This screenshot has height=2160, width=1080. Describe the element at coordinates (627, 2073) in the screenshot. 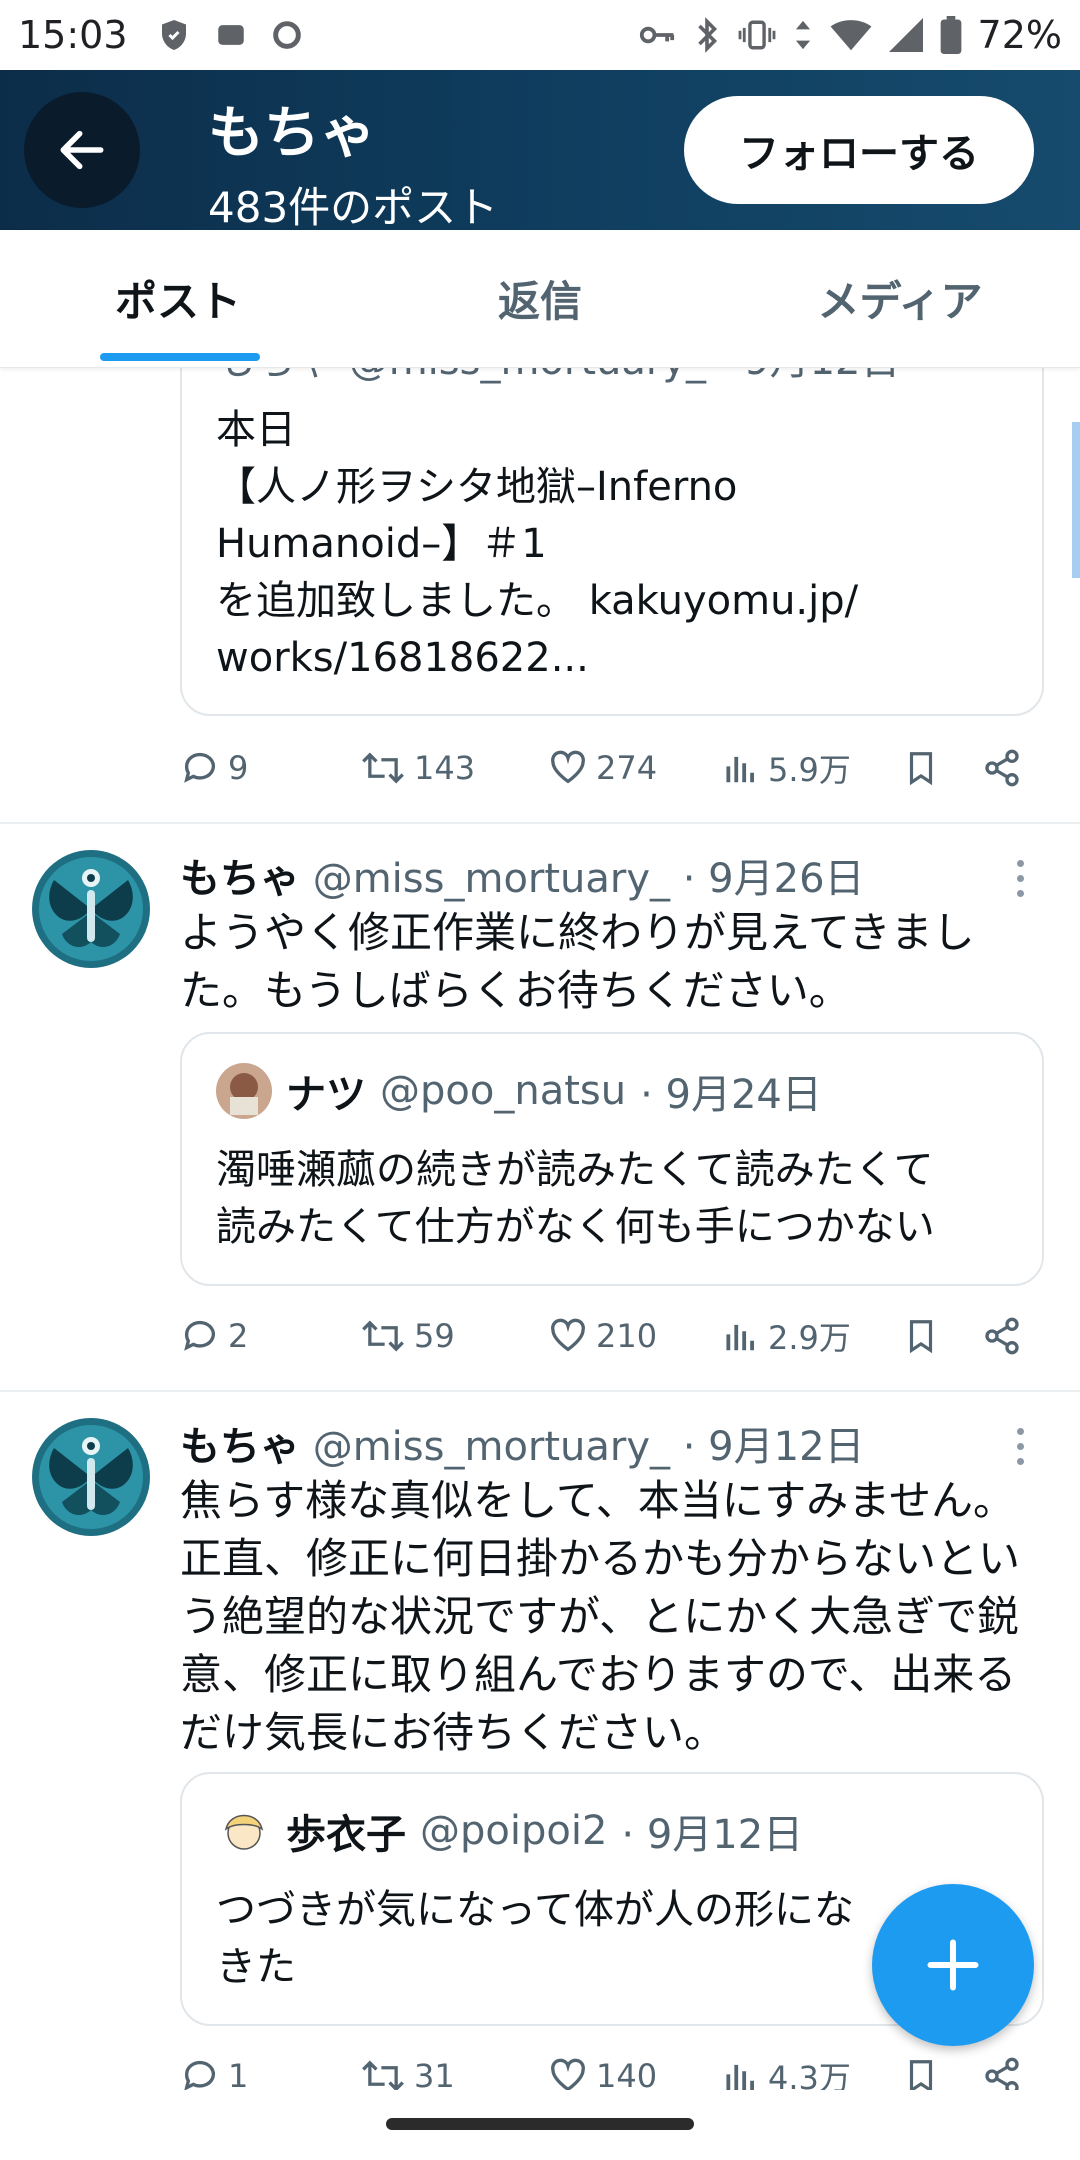

I see `like-count: 140` at that location.